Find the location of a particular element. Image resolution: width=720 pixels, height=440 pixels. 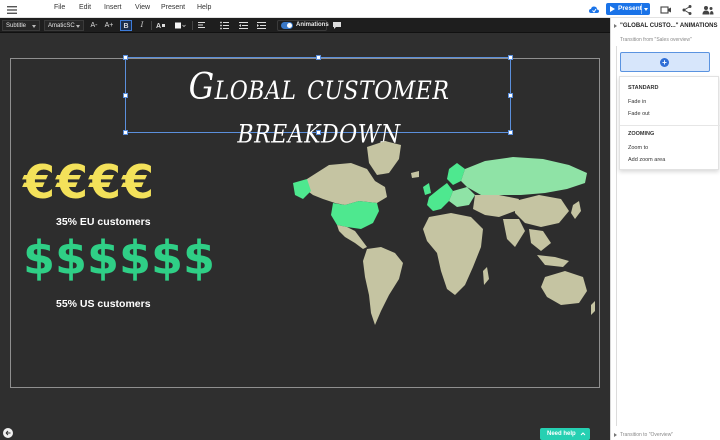

present-label: Present is located at coordinates (630, 8).